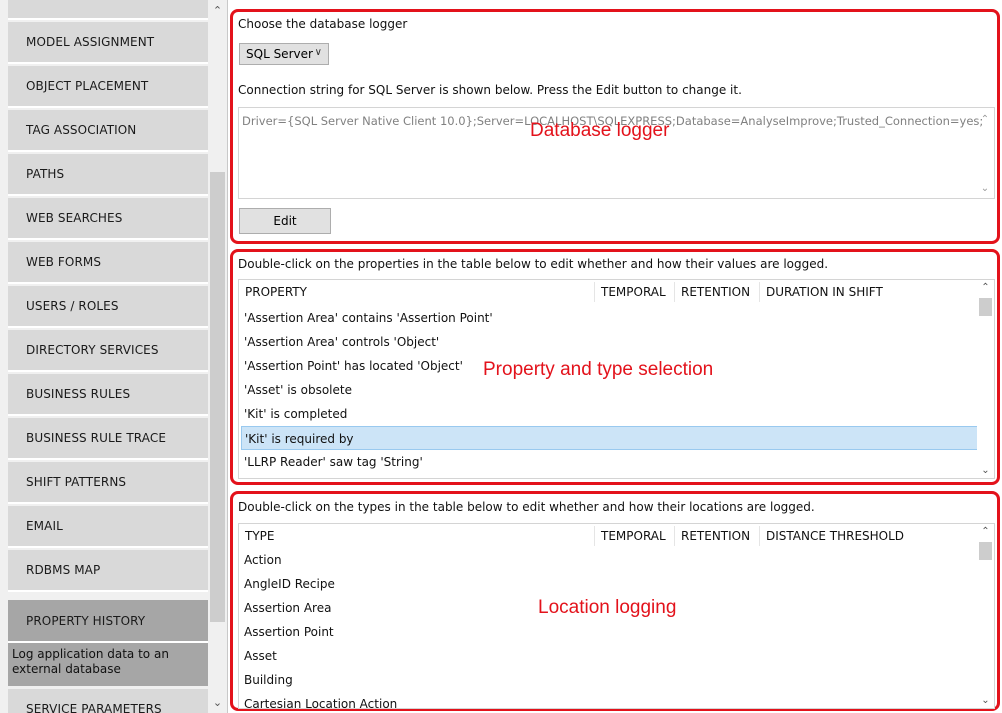 The height and width of the screenshot is (713, 1002). What do you see at coordinates (276, 292) in the screenshot?
I see `column-header-property: PROPERTY` at bounding box center [276, 292].